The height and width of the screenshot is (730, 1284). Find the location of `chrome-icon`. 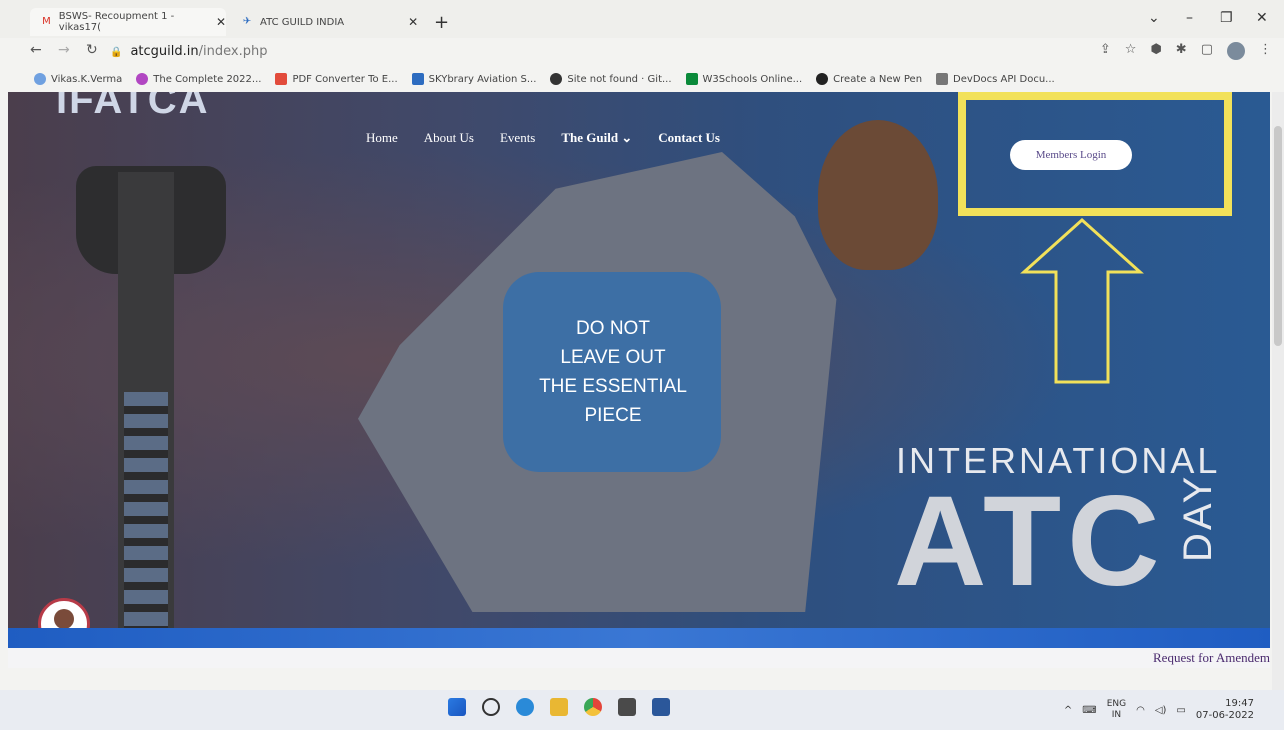

chrome-icon is located at coordinates (593, 707).